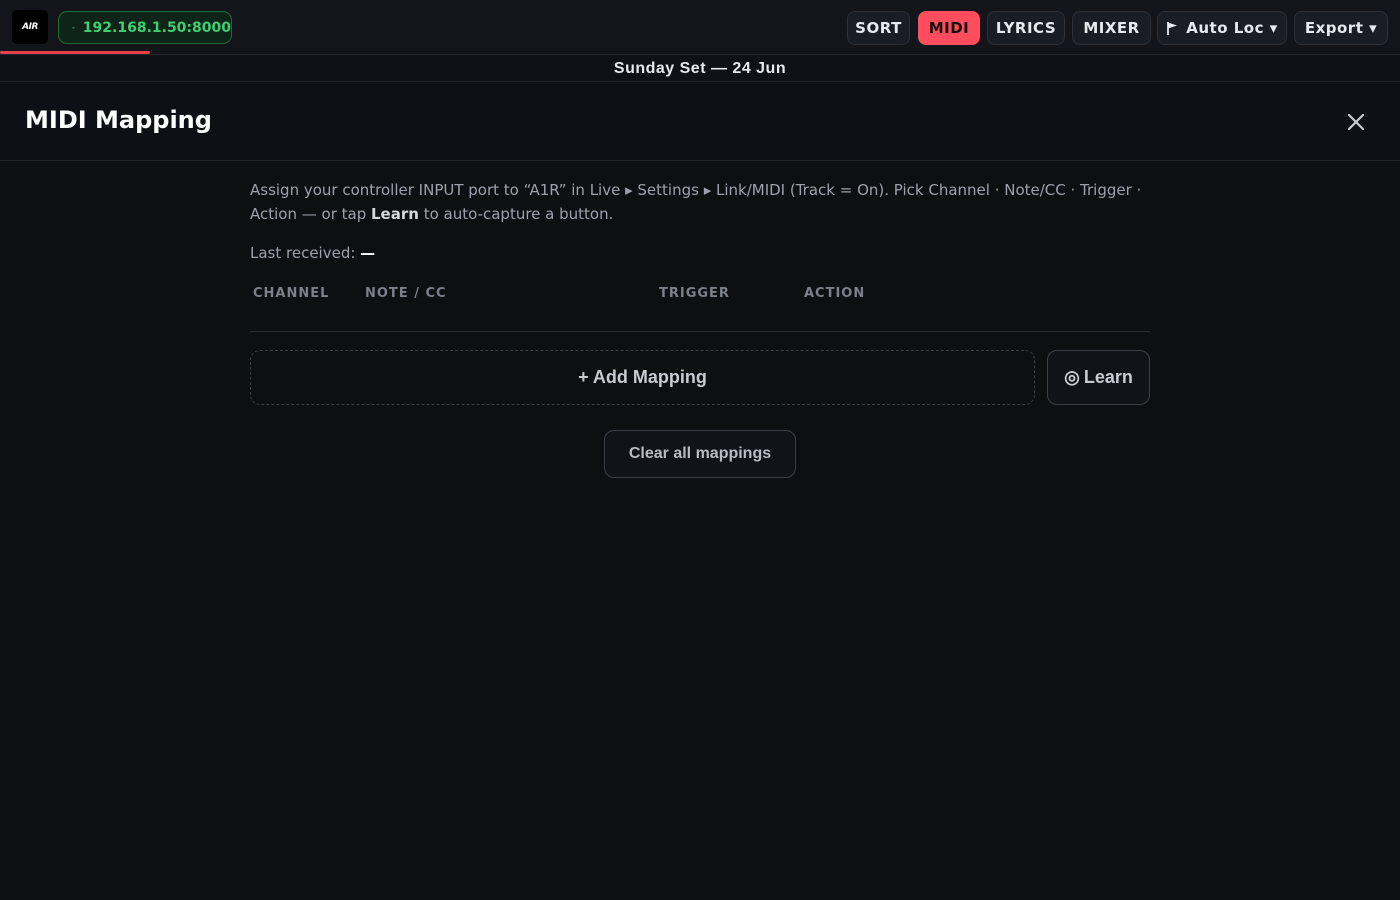 The height and width of the screenshot is (900, 1400). Describe the element at coordinates (73, 27) in the screenshot. I see `wifi-icon` at that location.